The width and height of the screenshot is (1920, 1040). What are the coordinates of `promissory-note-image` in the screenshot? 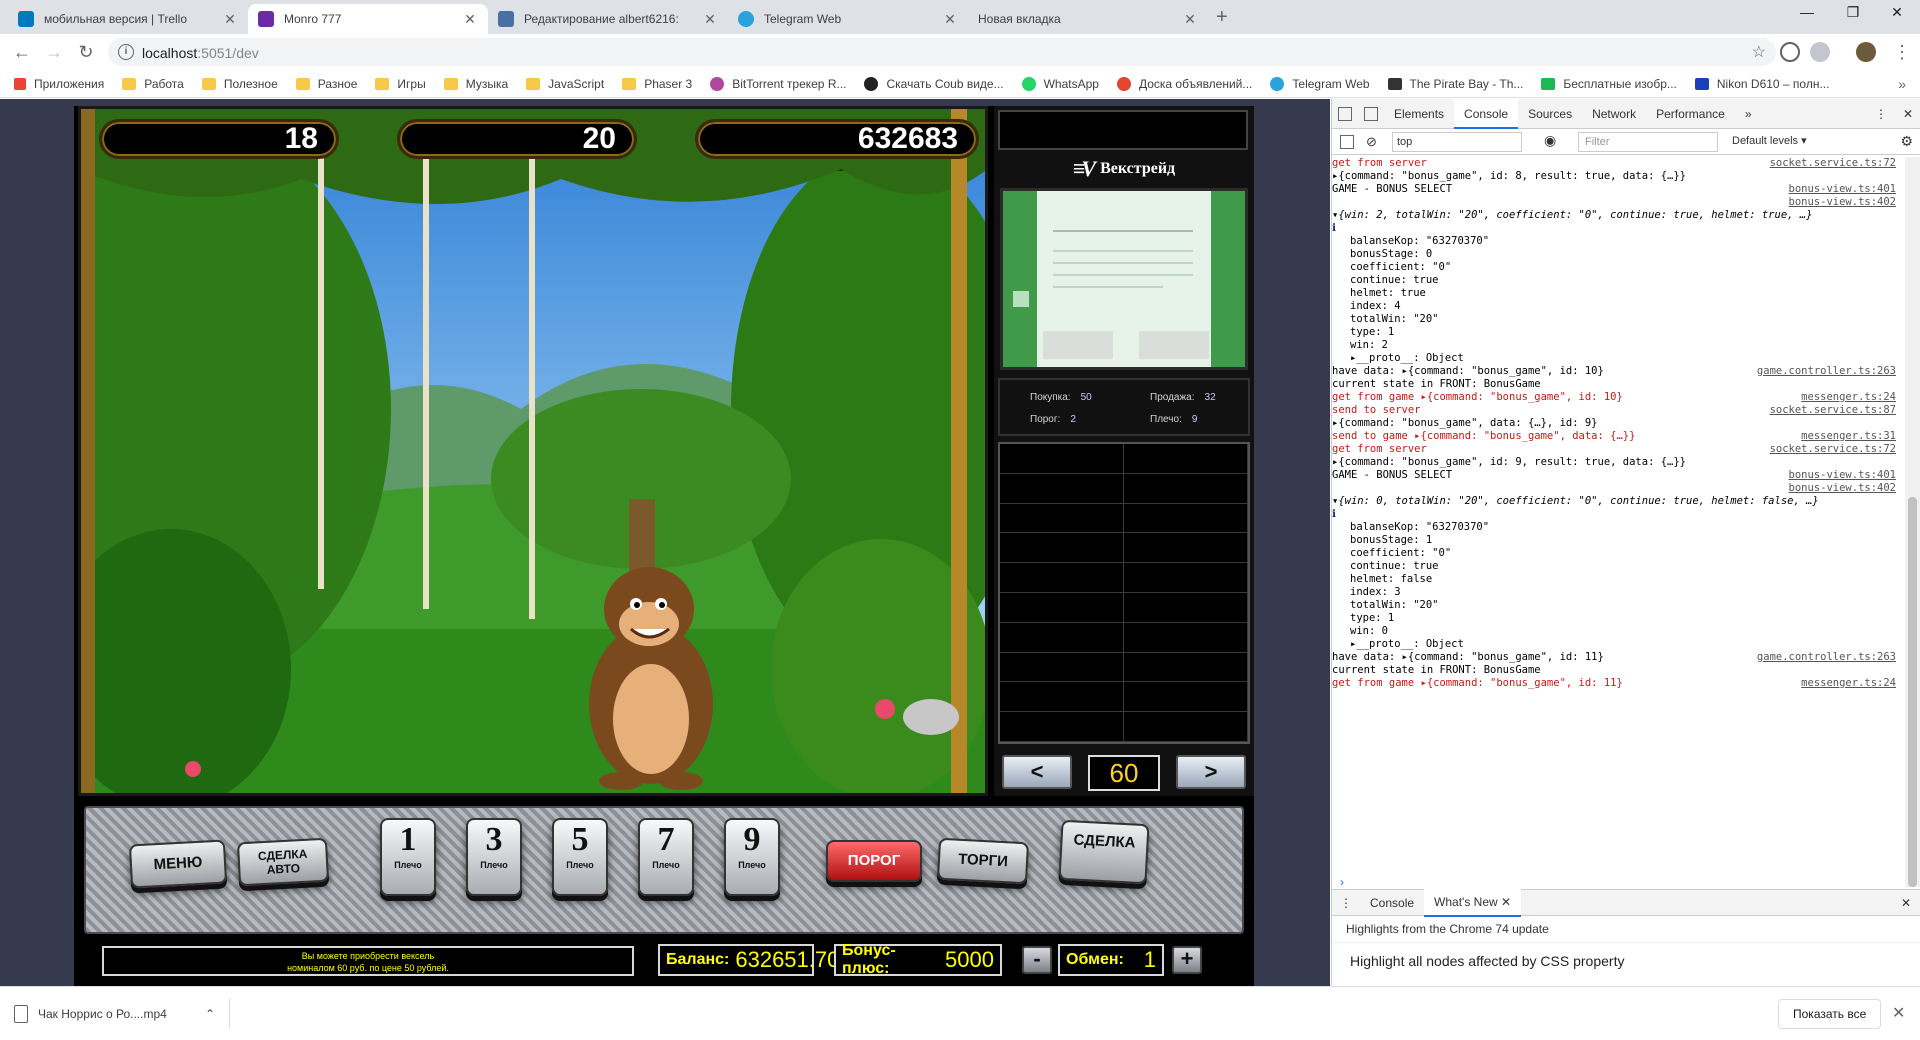 It's located at (1124, 279).